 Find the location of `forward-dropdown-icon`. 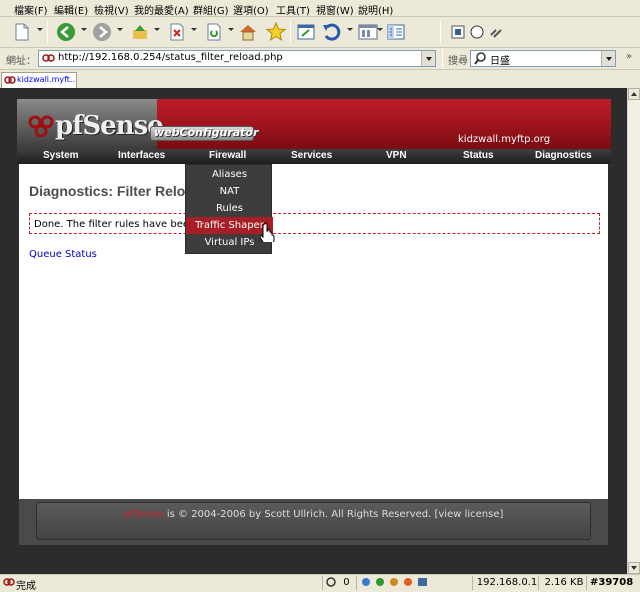

forward-dropdown-icon is located at coordinates (120, 29).